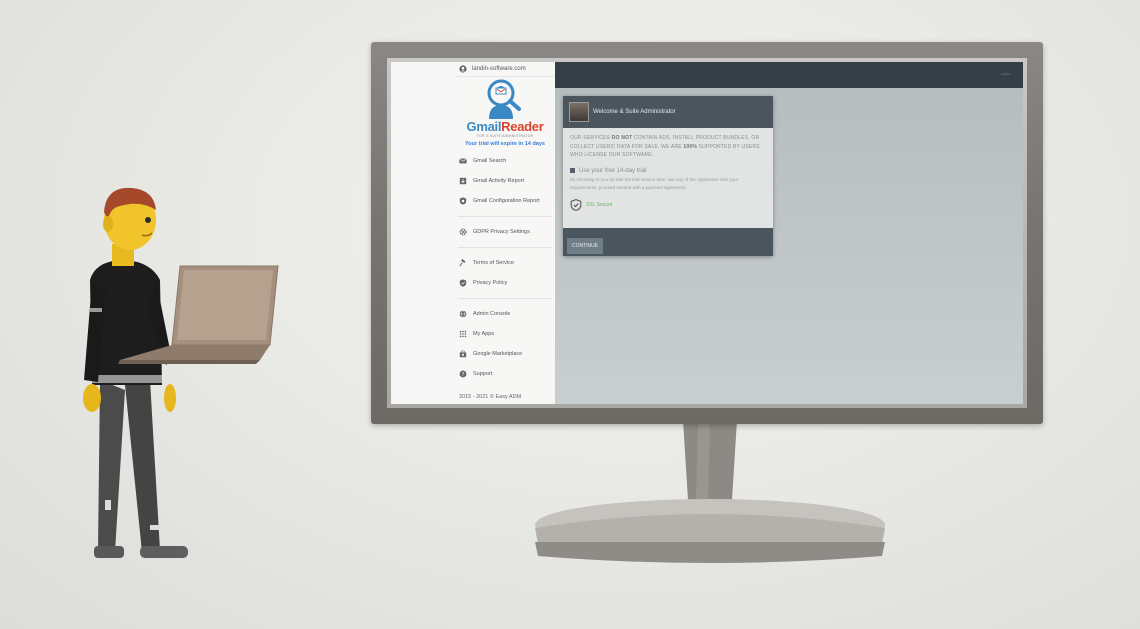  Describe the element at coordinates (585, 246) in the screenshot. I see `continue-button: CONTINUE` at that location.